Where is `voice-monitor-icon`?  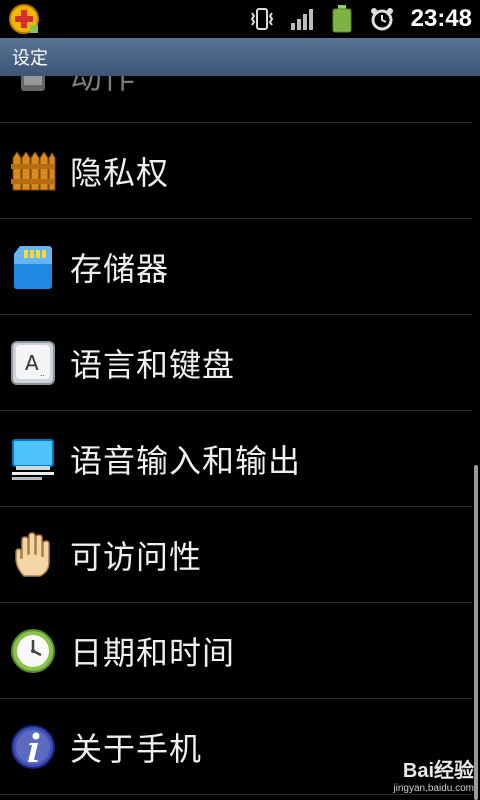 voice-monitor-icon is located at coordinates (33, 459).